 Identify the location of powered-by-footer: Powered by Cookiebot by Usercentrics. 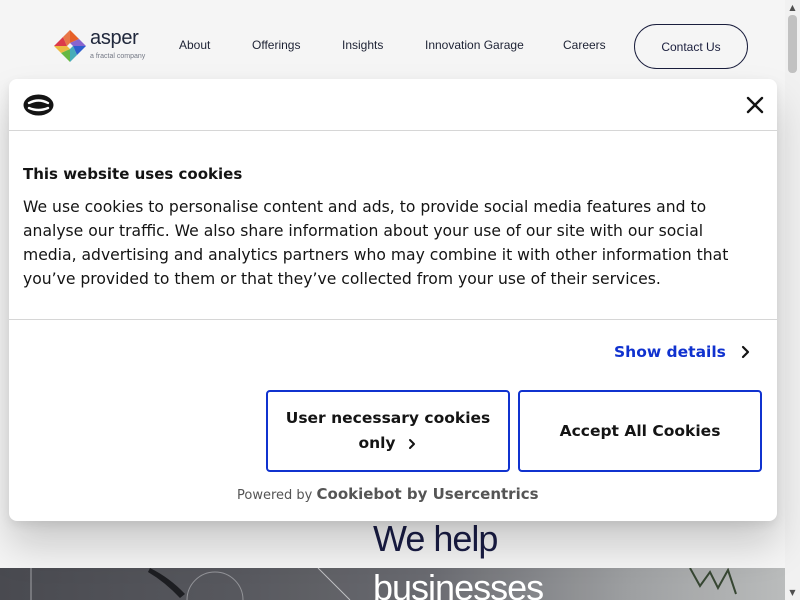
(388, 494).